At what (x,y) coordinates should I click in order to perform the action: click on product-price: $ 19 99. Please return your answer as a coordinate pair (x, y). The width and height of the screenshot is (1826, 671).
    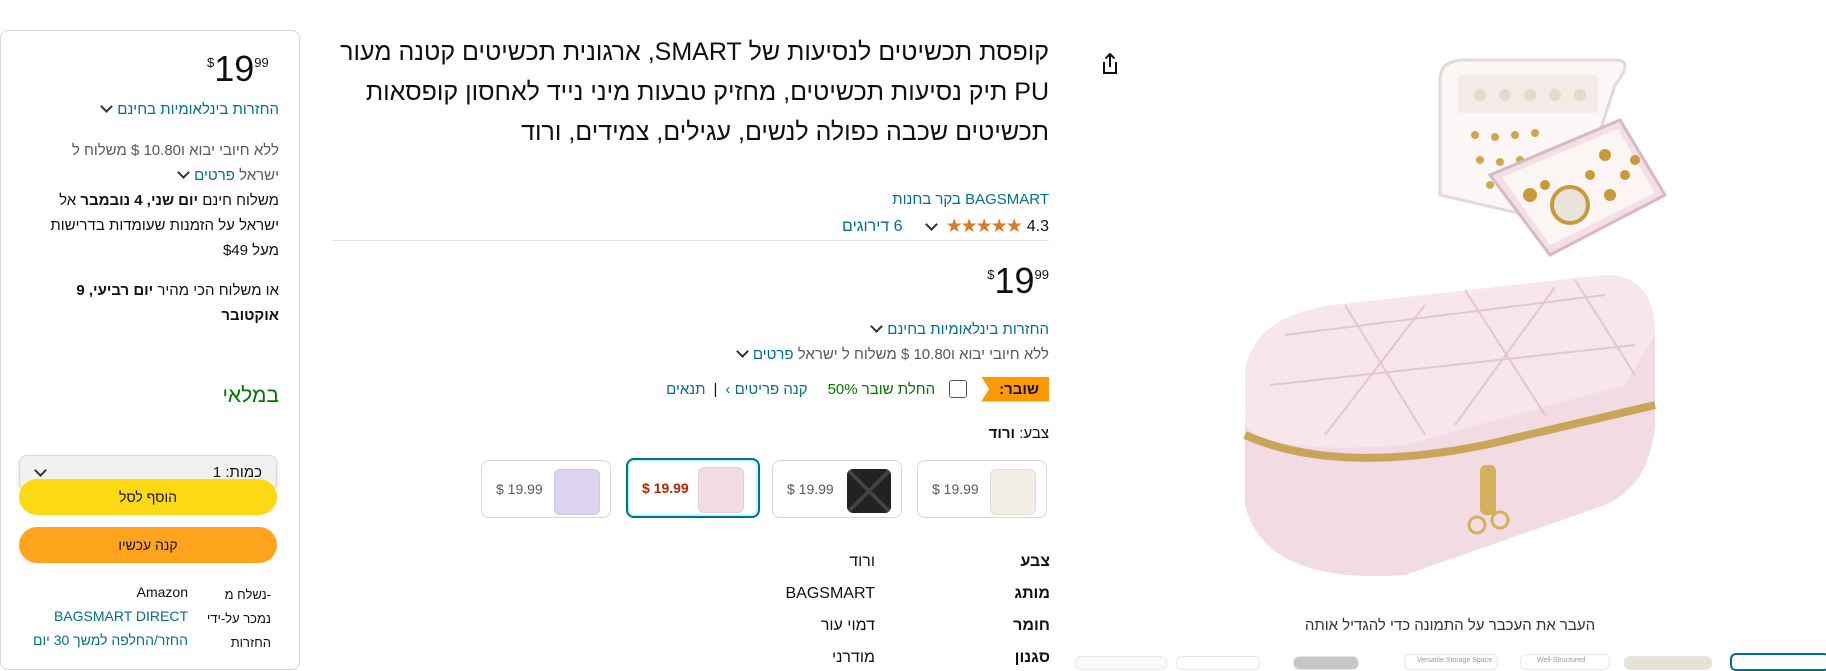
    Looking at the image, I should click on (1018, 280).